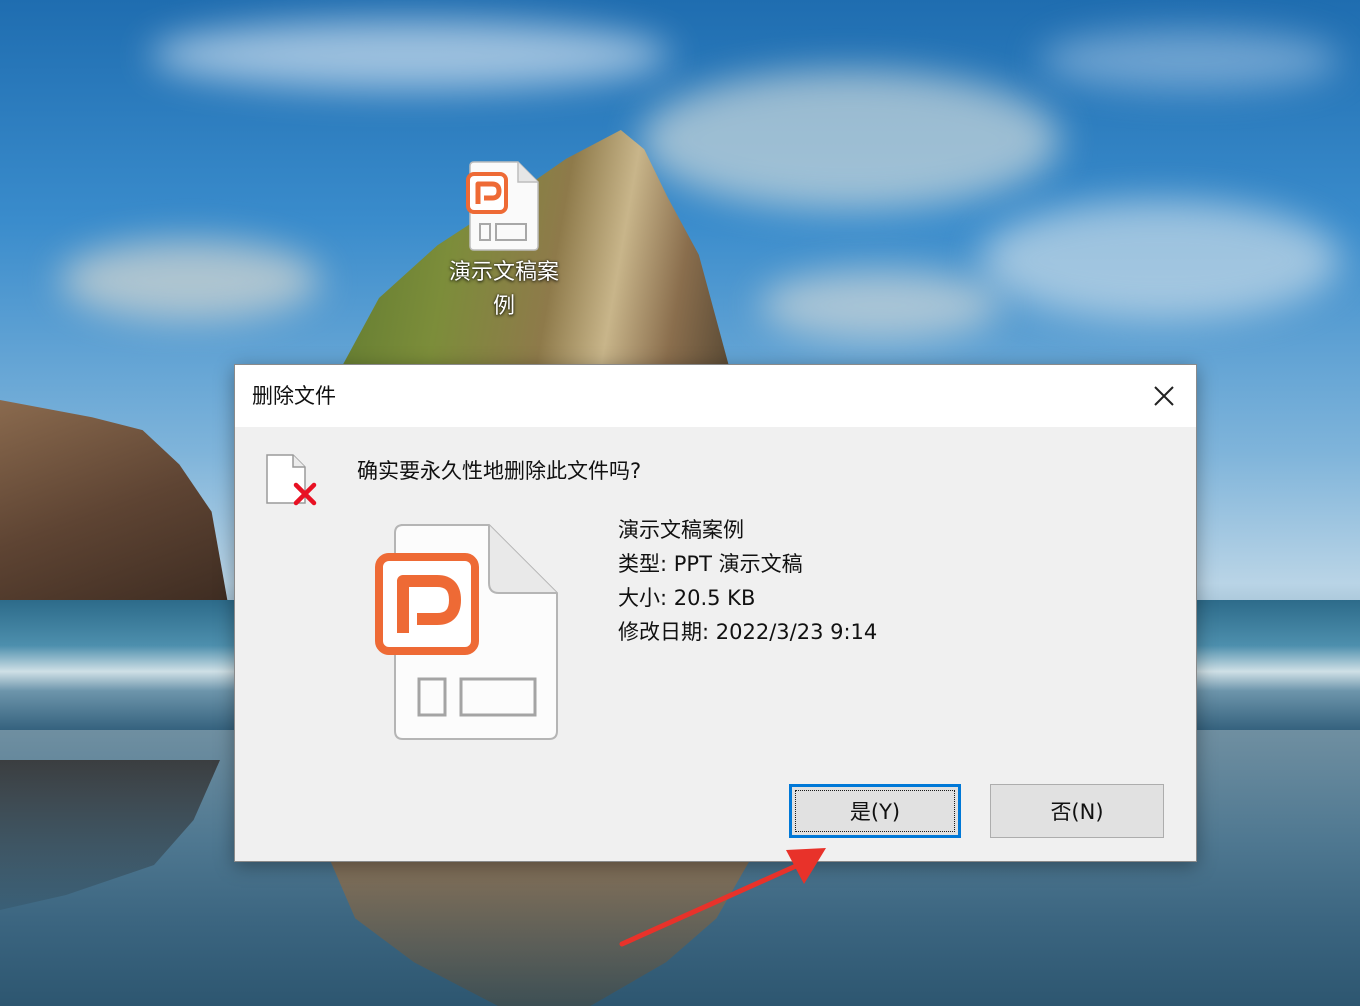  I want to click on file-modified: 修改日期: 2022/3/23 9:14, so click(748, 632).